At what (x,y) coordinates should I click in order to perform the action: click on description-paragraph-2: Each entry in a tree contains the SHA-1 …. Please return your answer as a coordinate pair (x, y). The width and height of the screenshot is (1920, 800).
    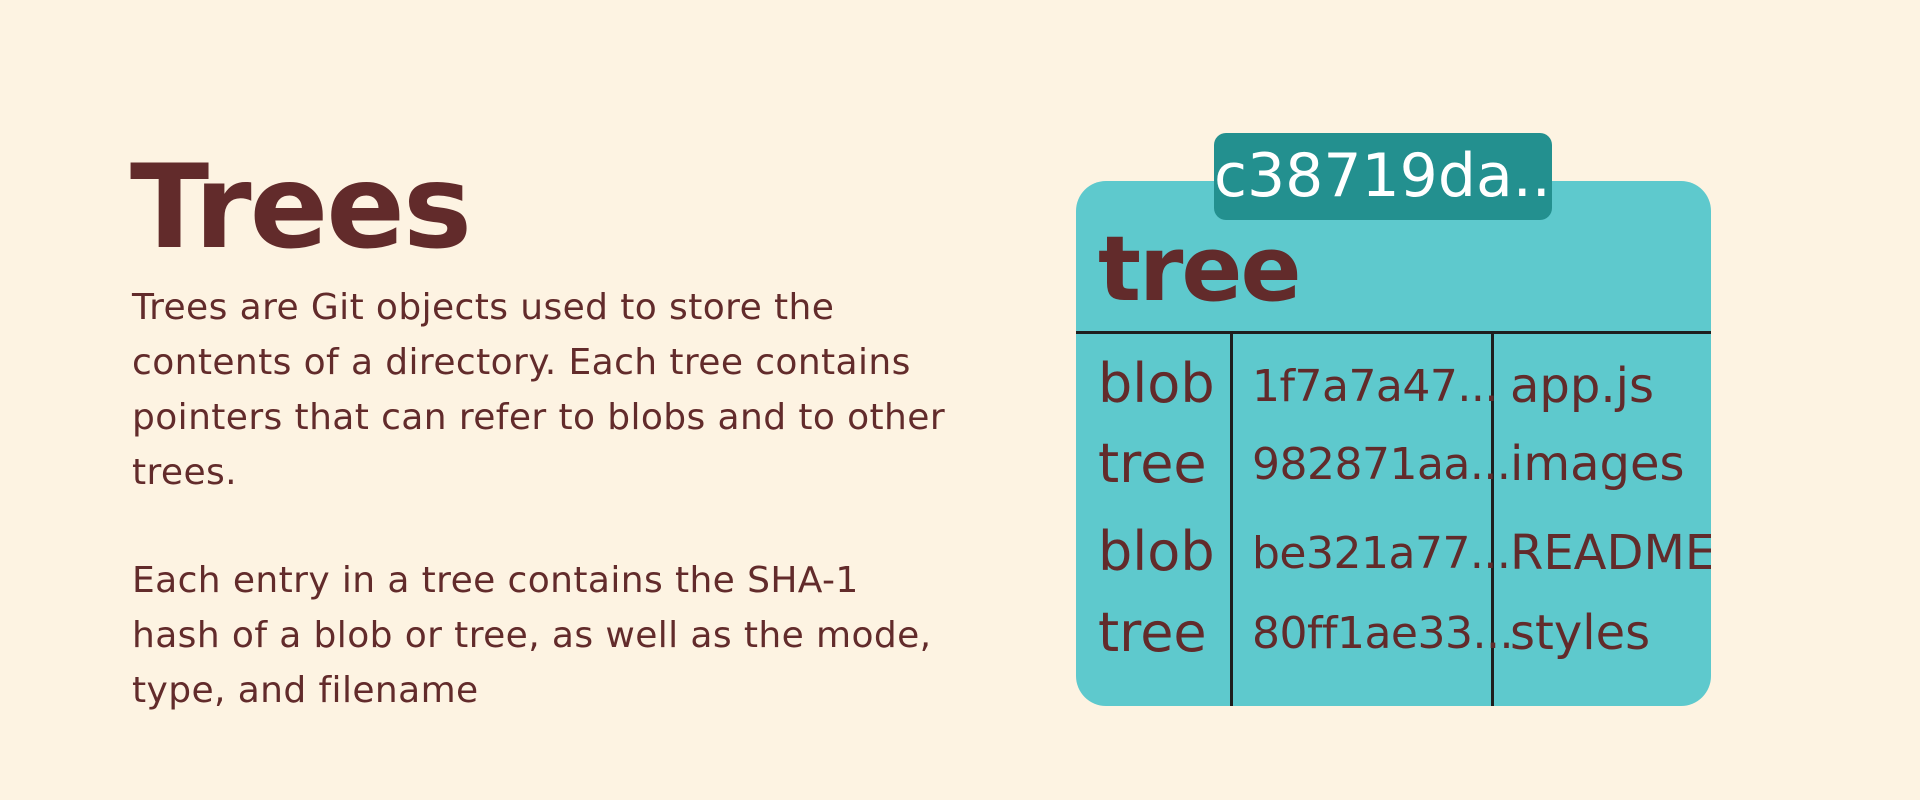
    Looking at the image, I should click on (532, 635).